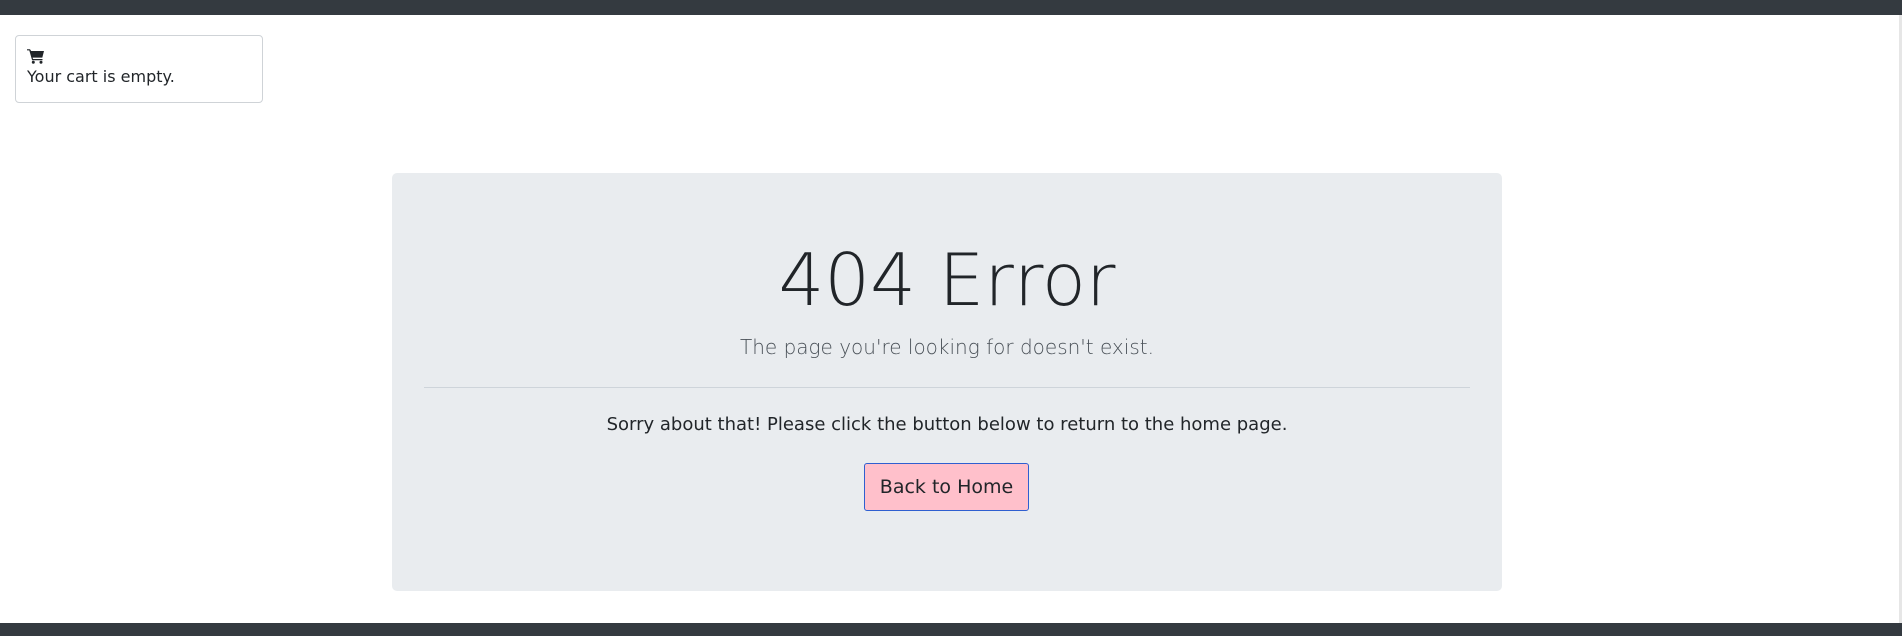 This screenshot has height=636, width=1902. I want to click on divider, so click(947, 387).